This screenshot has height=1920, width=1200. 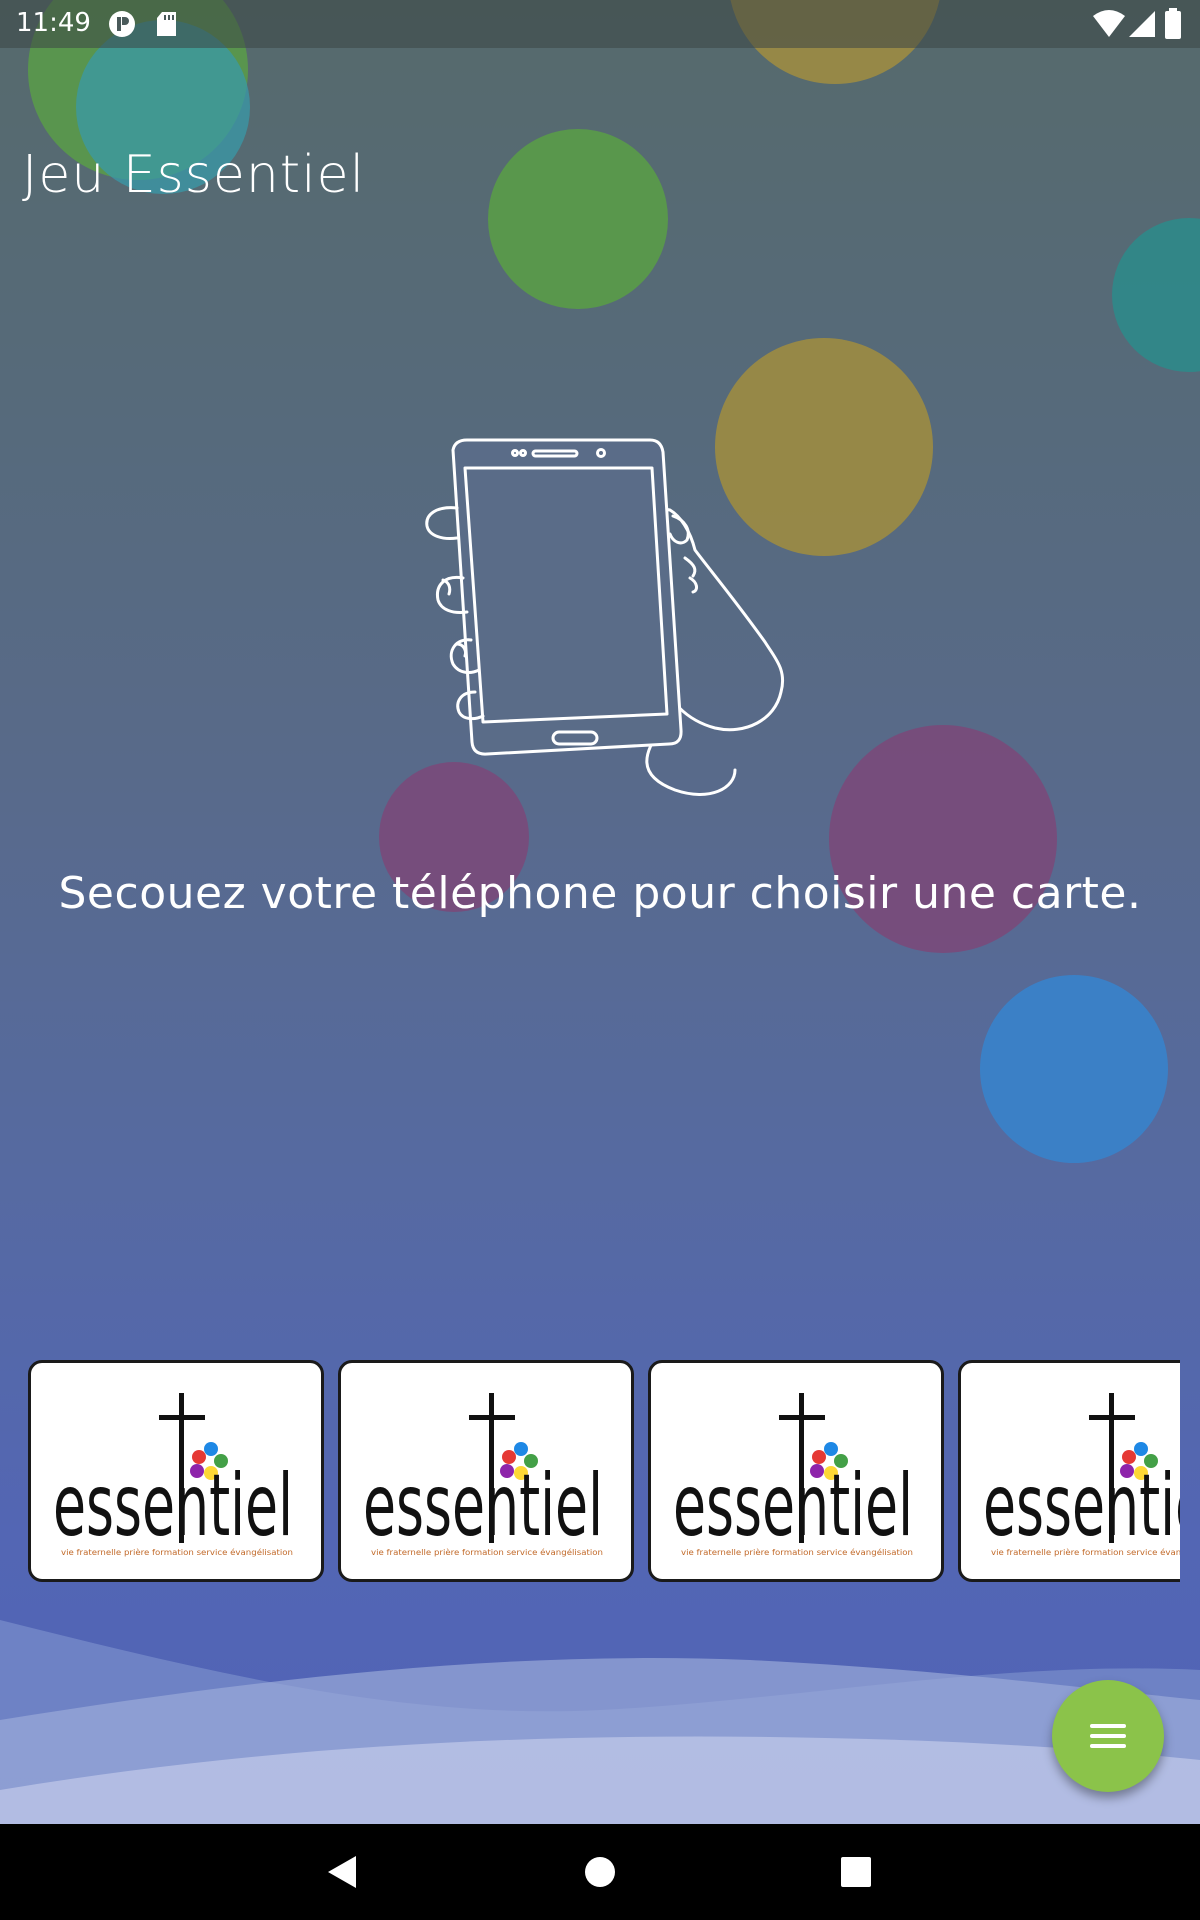 I want to click on signal-icon, so click(x=1142, y=24).